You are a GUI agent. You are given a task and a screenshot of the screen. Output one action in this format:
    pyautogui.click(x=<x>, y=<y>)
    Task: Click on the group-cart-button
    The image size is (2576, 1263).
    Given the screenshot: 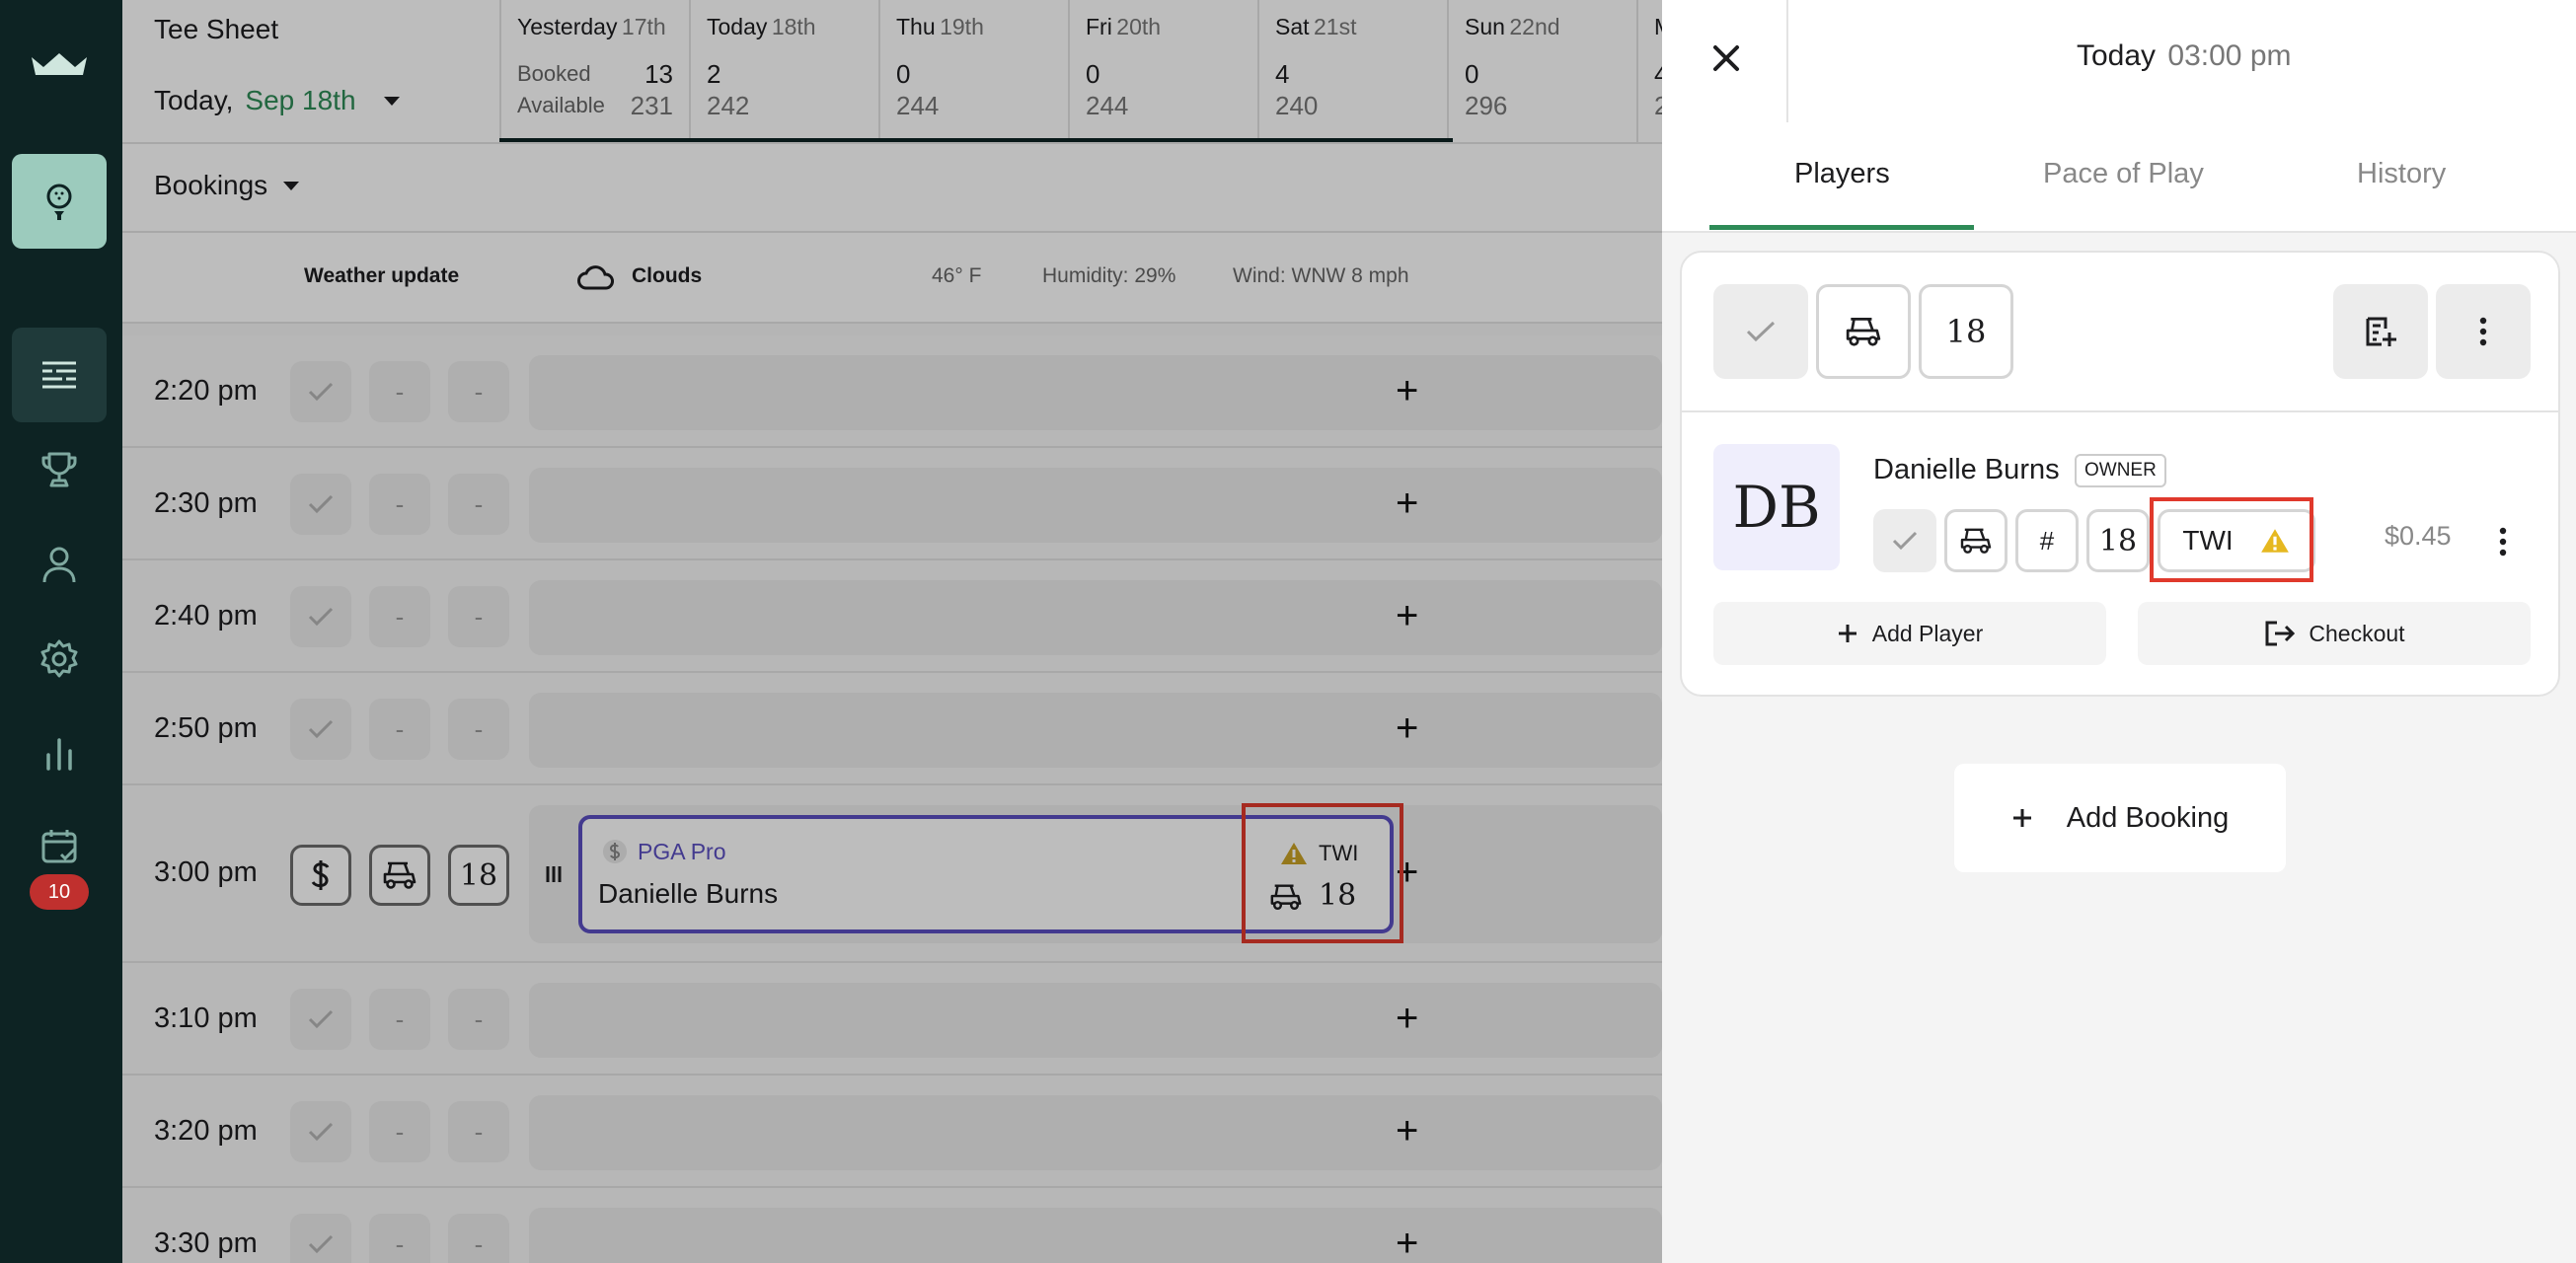 What is the action you would take?
    pyautogui.click(x=1863, y=331)
    